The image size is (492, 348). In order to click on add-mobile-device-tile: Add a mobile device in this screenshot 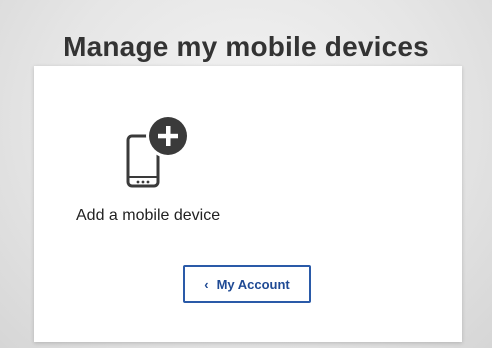, I will do `click(167, 174)`.